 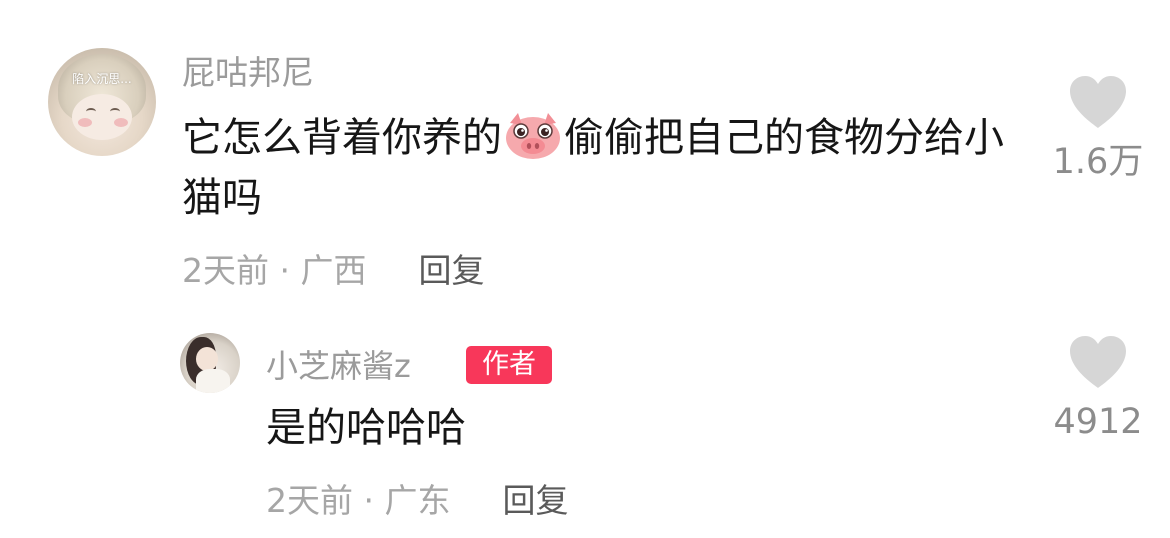 I want to click on comment-text-part: 它怎么背着你养的, so click(x=342, y=138).